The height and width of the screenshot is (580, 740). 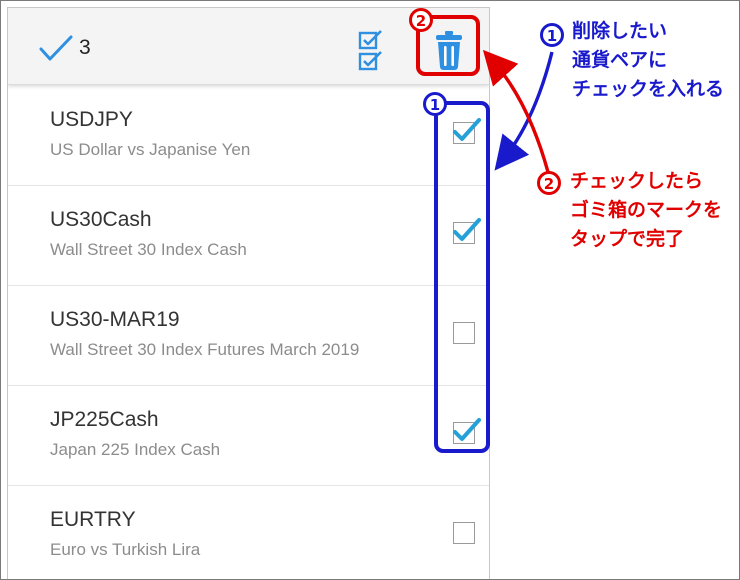 What do you see at coordinates (150, 149) in the screenshot?
I see `instrument-description: US Dollar vs Japanise Yen` at bounding box center [150, 149].